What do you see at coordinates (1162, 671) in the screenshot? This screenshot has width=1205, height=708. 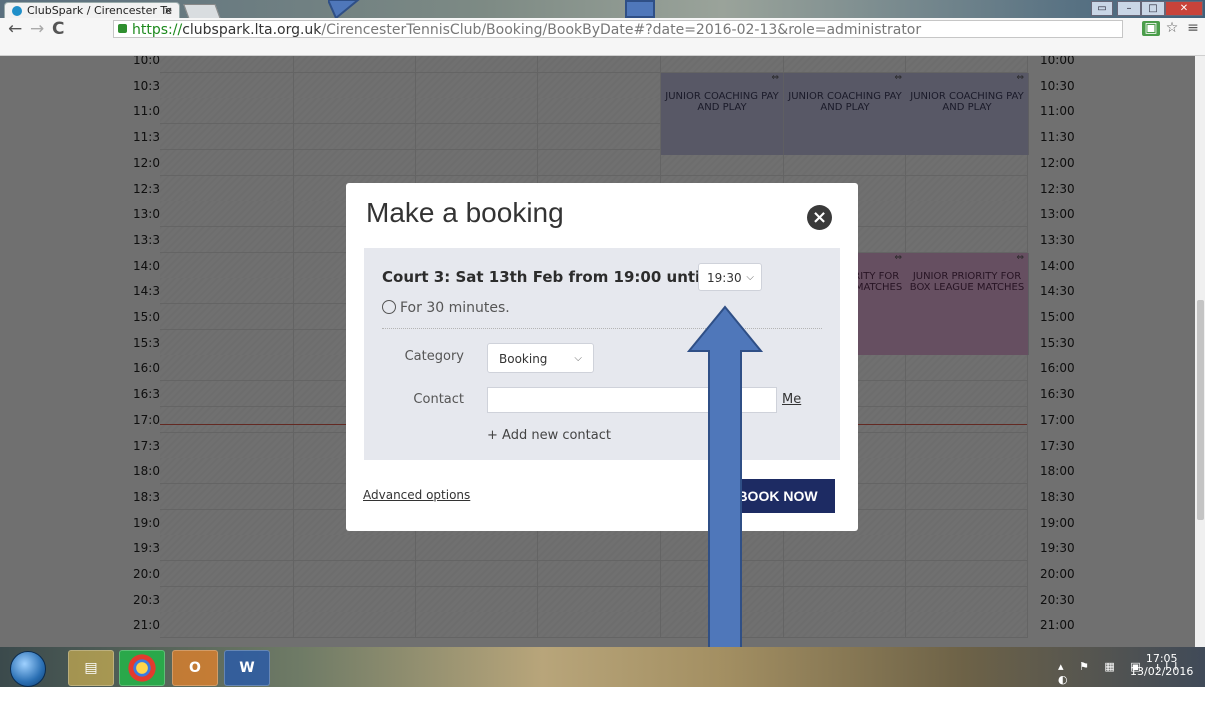 I see `clock-date: 13/02/2016` at bounding box center [1162, 671].